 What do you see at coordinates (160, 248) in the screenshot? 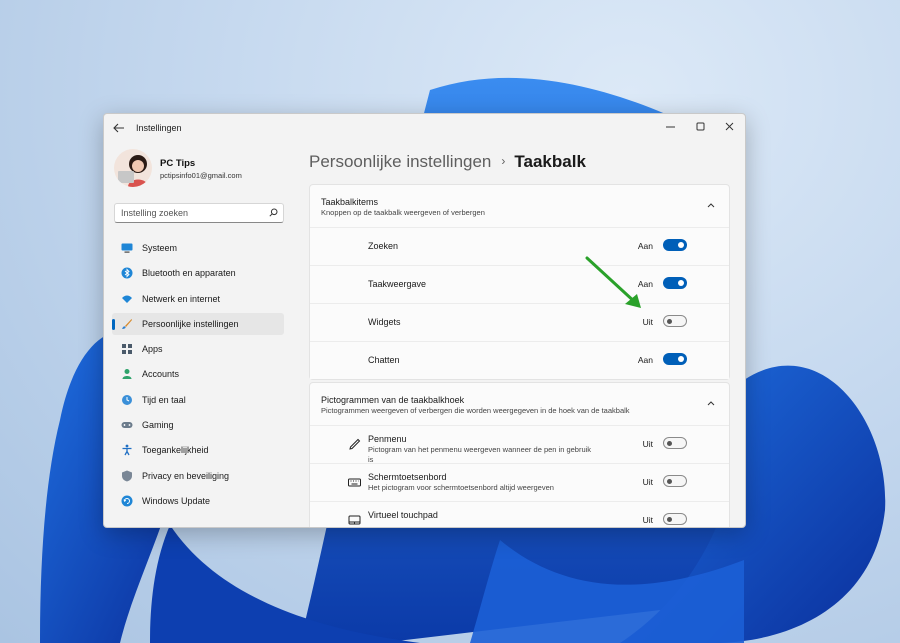
I see `sidebar-item-label: Systeem` at bounding box center [160, 248].